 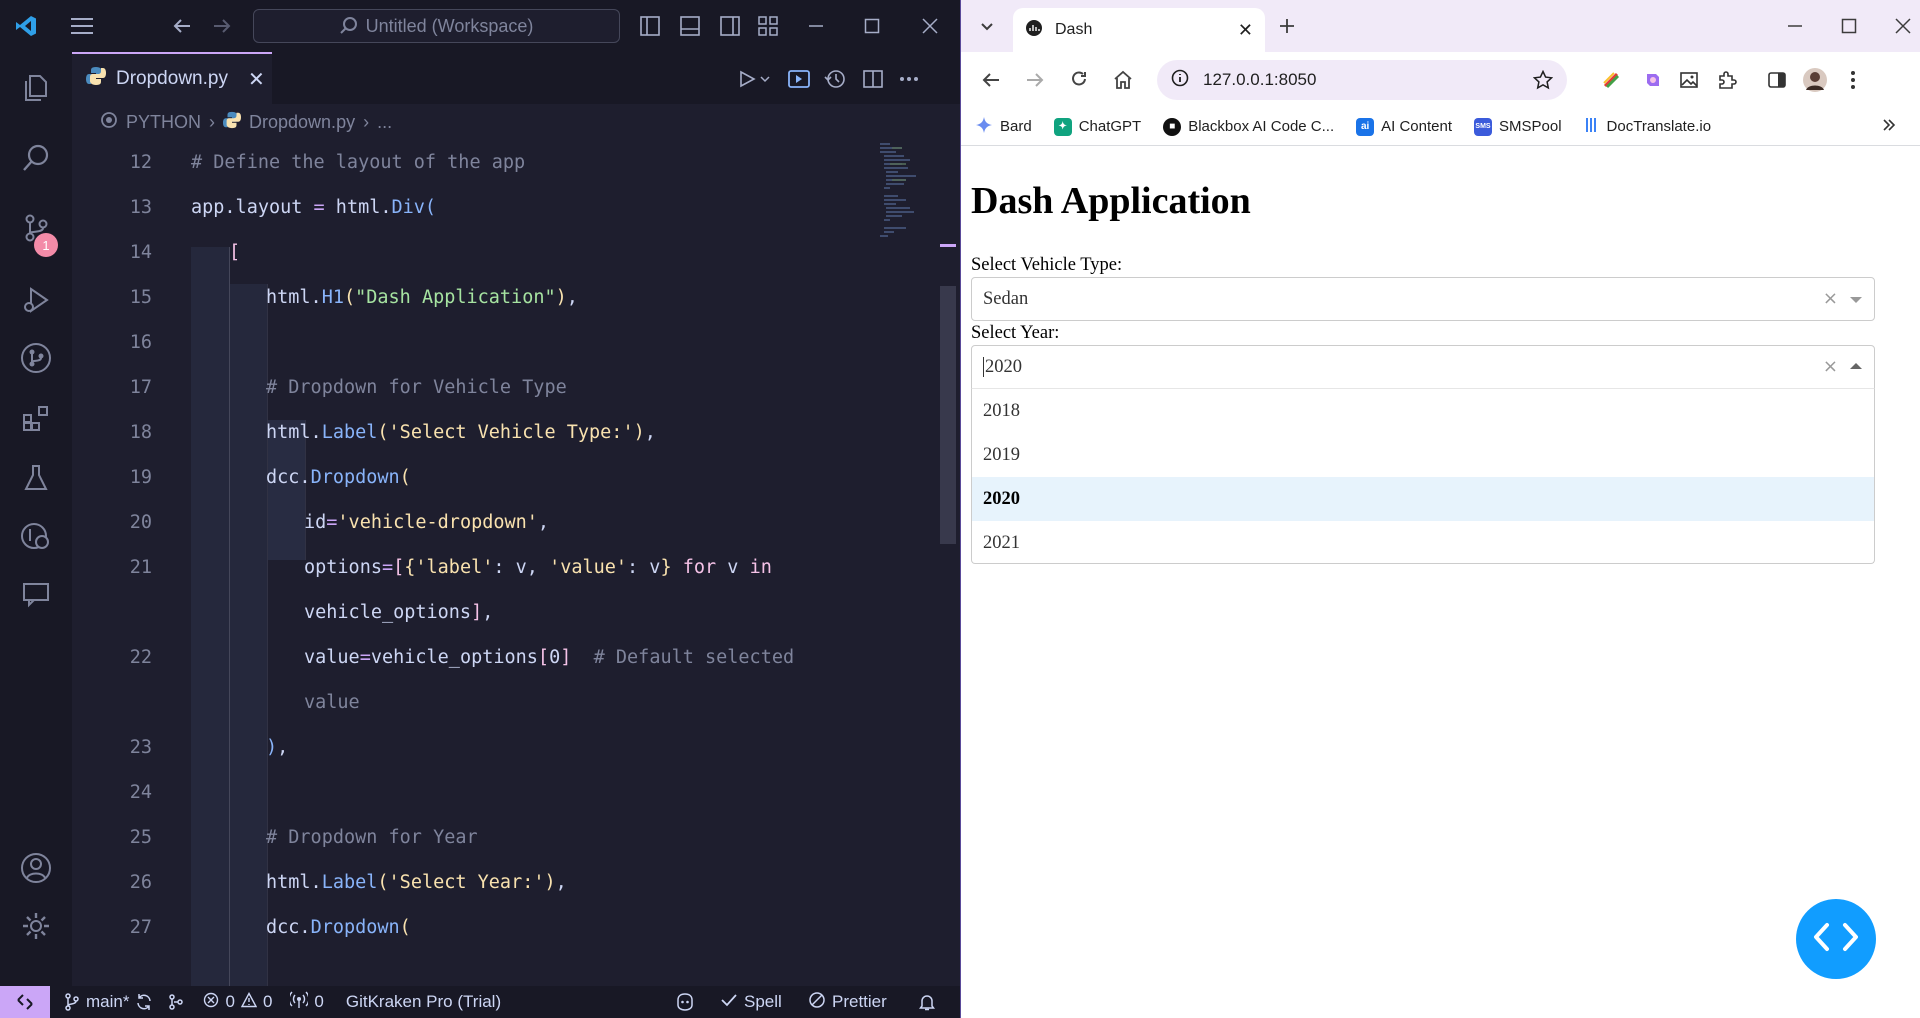 What do you see at coordinates (82, 26) in the screenshot?
I see `menu-icon` at bounding box center [82, 26].